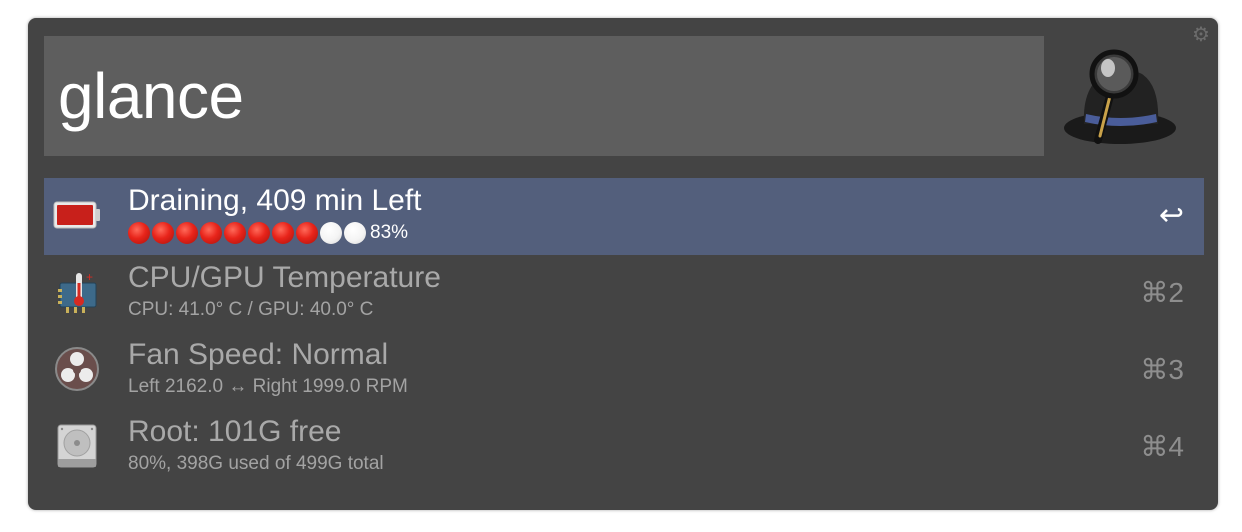  What do you see at coordinates (284, 277) in the screenshot?
I see `result-title: CPU/GPU Temperature` at bounding box center [284, 277].